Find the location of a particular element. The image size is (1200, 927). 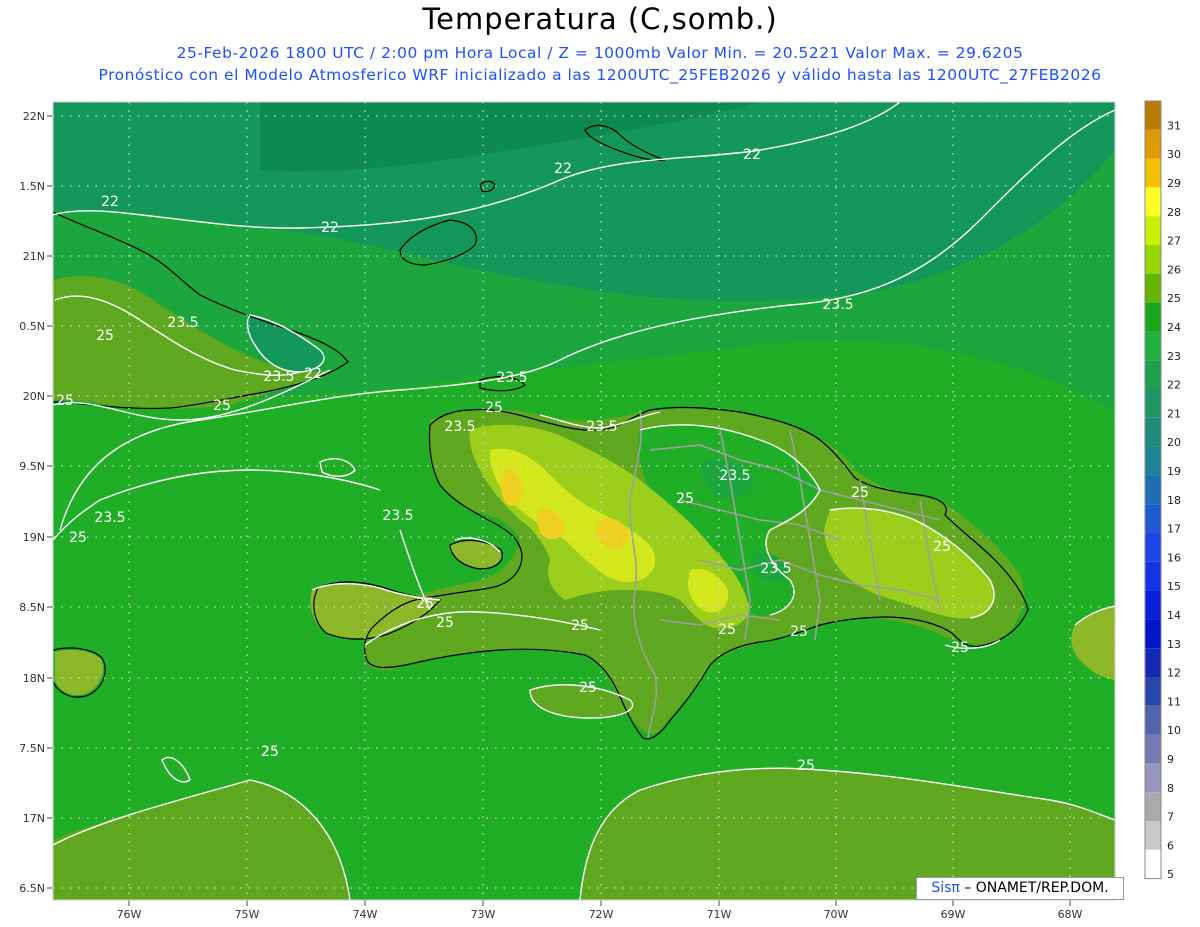

colorbar-label: 5 is located at coordinates (1170, 874).